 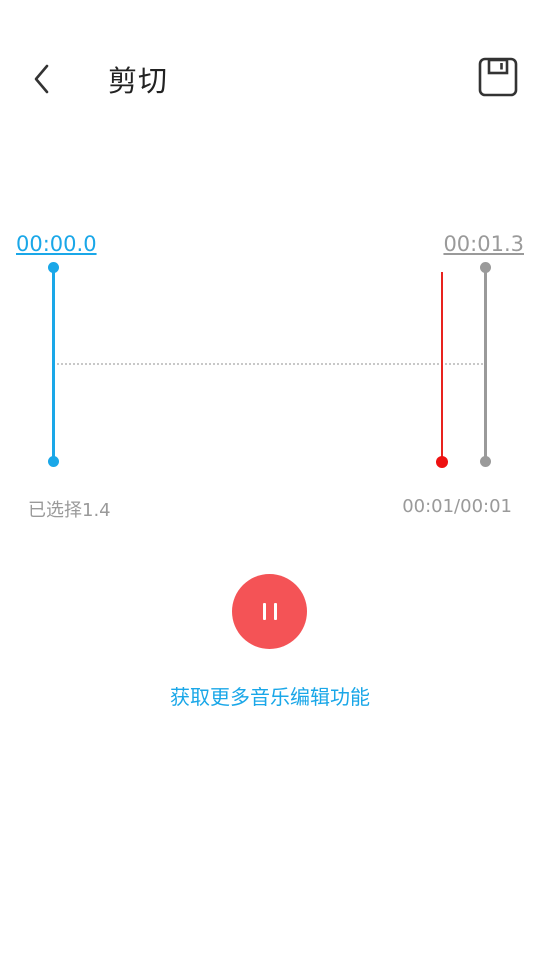 I want to click on start-time-link: 00:00.0, so click(x=56, y=244).